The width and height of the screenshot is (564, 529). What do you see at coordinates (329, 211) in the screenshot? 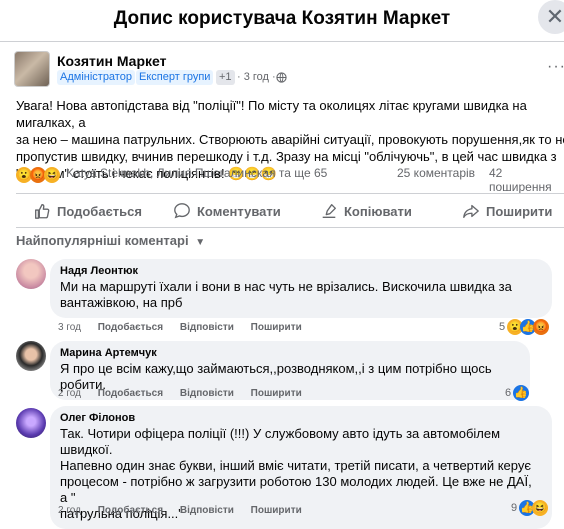
I see `copy-icon` at bounding box center [329, 211].